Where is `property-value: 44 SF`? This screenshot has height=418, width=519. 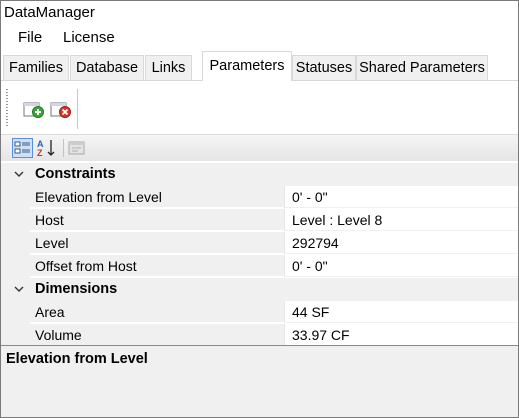 property-value: 44 SF is located at coordinates (401, 312).